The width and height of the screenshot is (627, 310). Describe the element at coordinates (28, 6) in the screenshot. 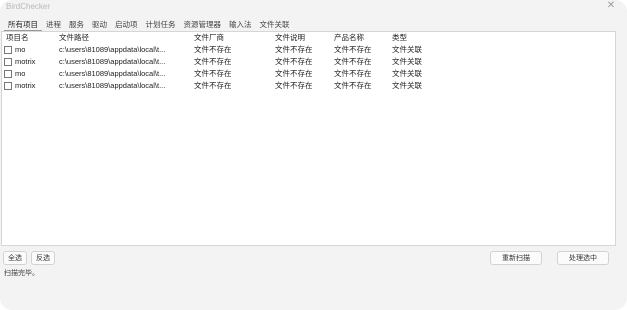

I see `window-title: BirdChecker` at that location.